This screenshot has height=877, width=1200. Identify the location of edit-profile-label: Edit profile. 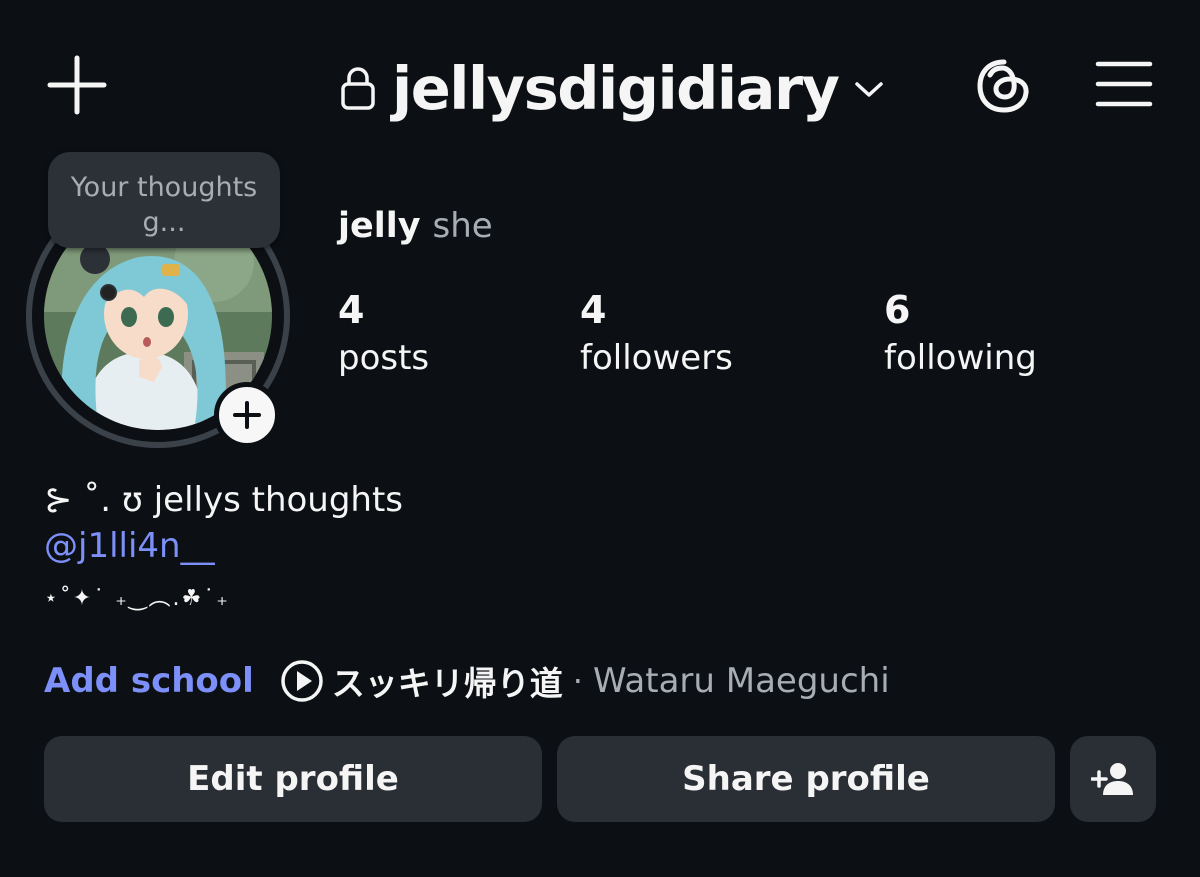
(293, 779).